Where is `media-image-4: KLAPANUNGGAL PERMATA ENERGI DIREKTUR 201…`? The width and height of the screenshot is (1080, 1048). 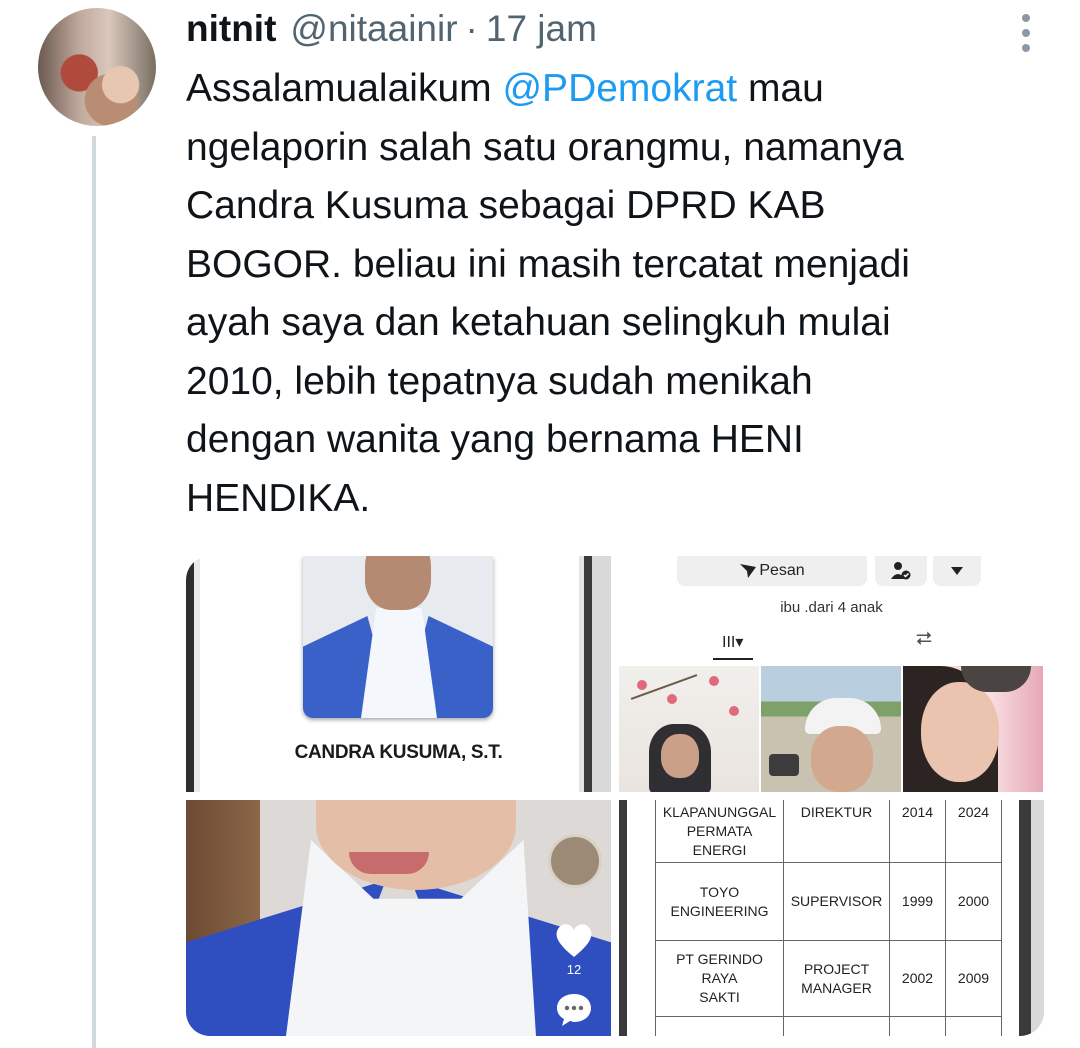
media-image-4: KLAPANUNGGAL PERMATA ENERGI DIREKTUR 201… is located at coordinates (831, 918).